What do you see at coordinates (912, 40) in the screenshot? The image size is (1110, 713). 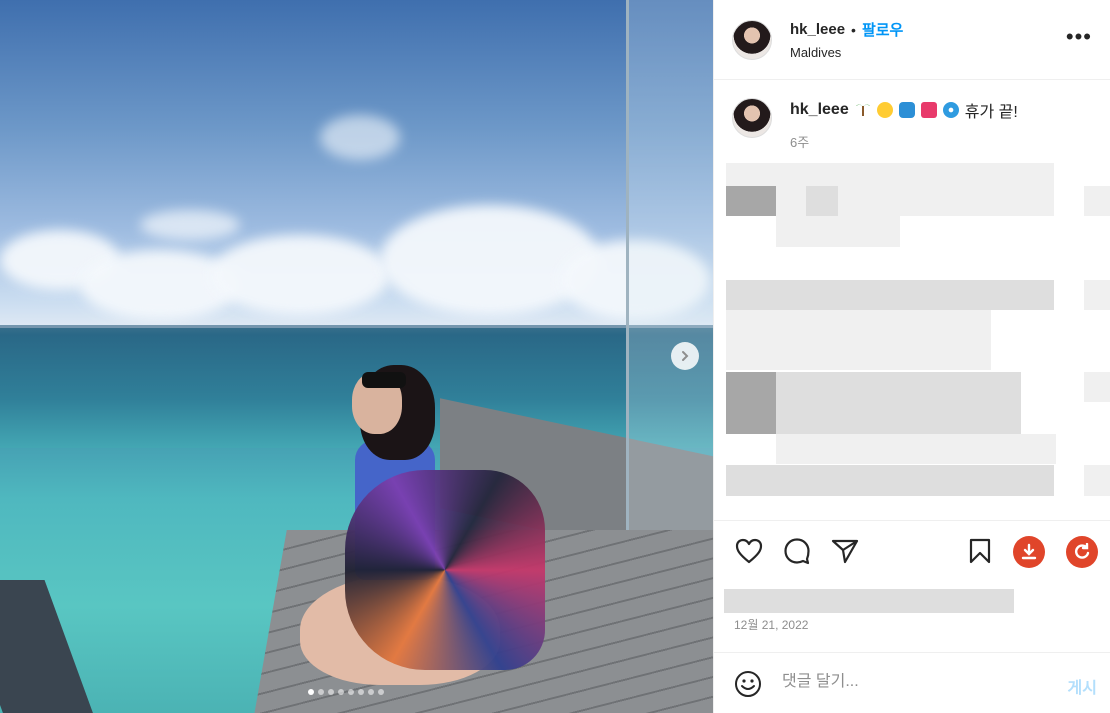 I see `post-header: hk_leee • 팔로우 Maldives •••` at bounding box center [912, 40].